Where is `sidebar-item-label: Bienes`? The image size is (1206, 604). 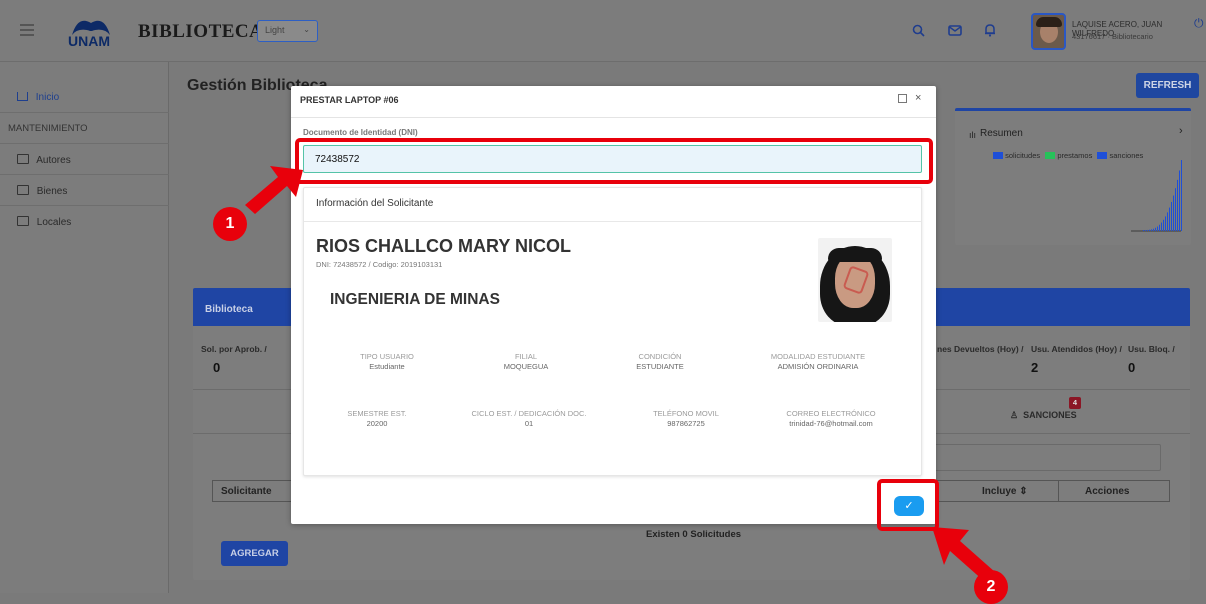 sidebar-item-label: Bienes is located at coordinates (52, 191).